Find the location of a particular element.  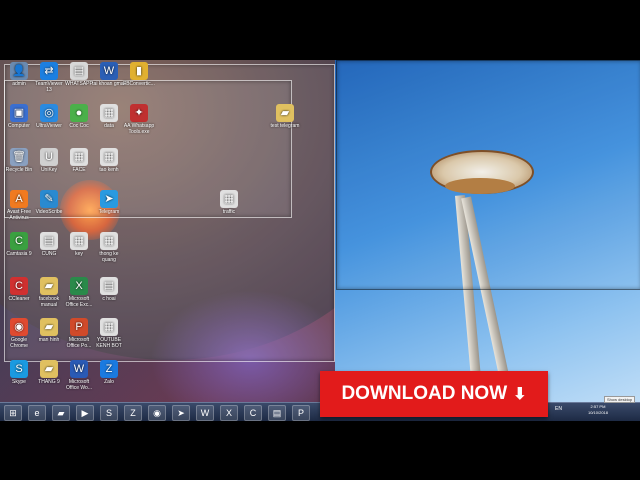

desktop-icon: A Avast Free Antivirus is located at coordinates (19, 205).